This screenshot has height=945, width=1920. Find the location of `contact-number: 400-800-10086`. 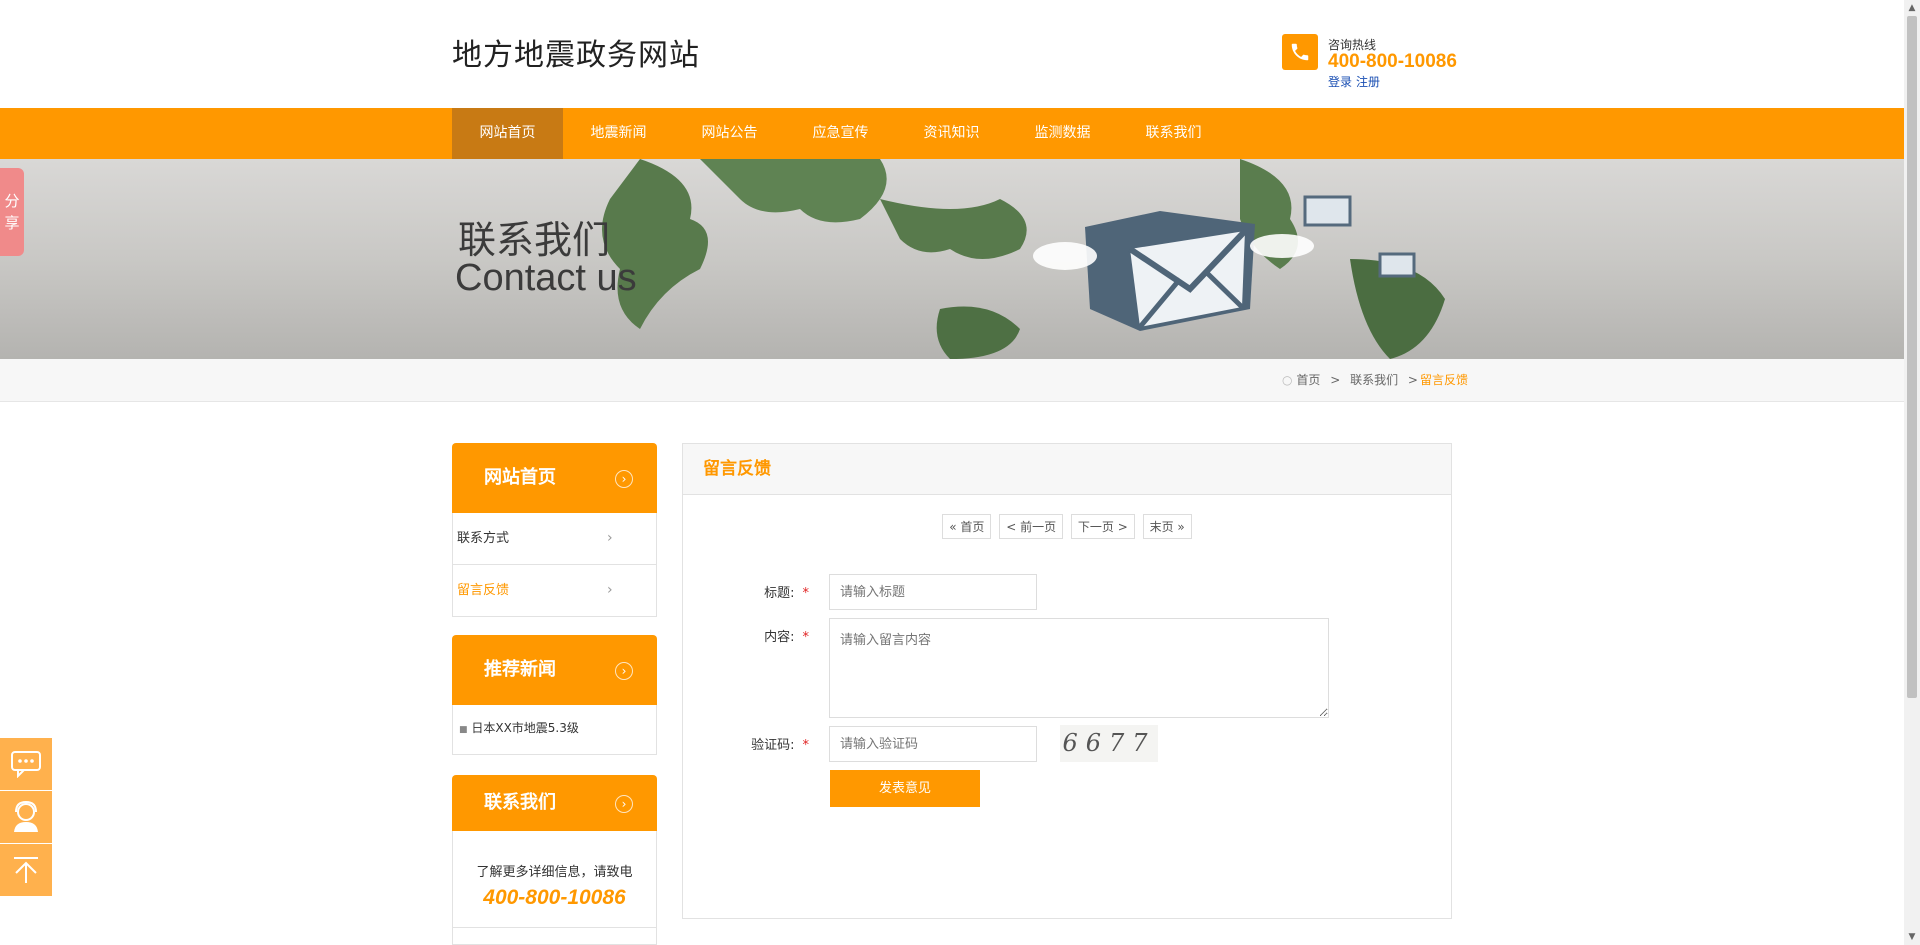

contact-number: 400-800-10086 is located at coordinates (554, 897).